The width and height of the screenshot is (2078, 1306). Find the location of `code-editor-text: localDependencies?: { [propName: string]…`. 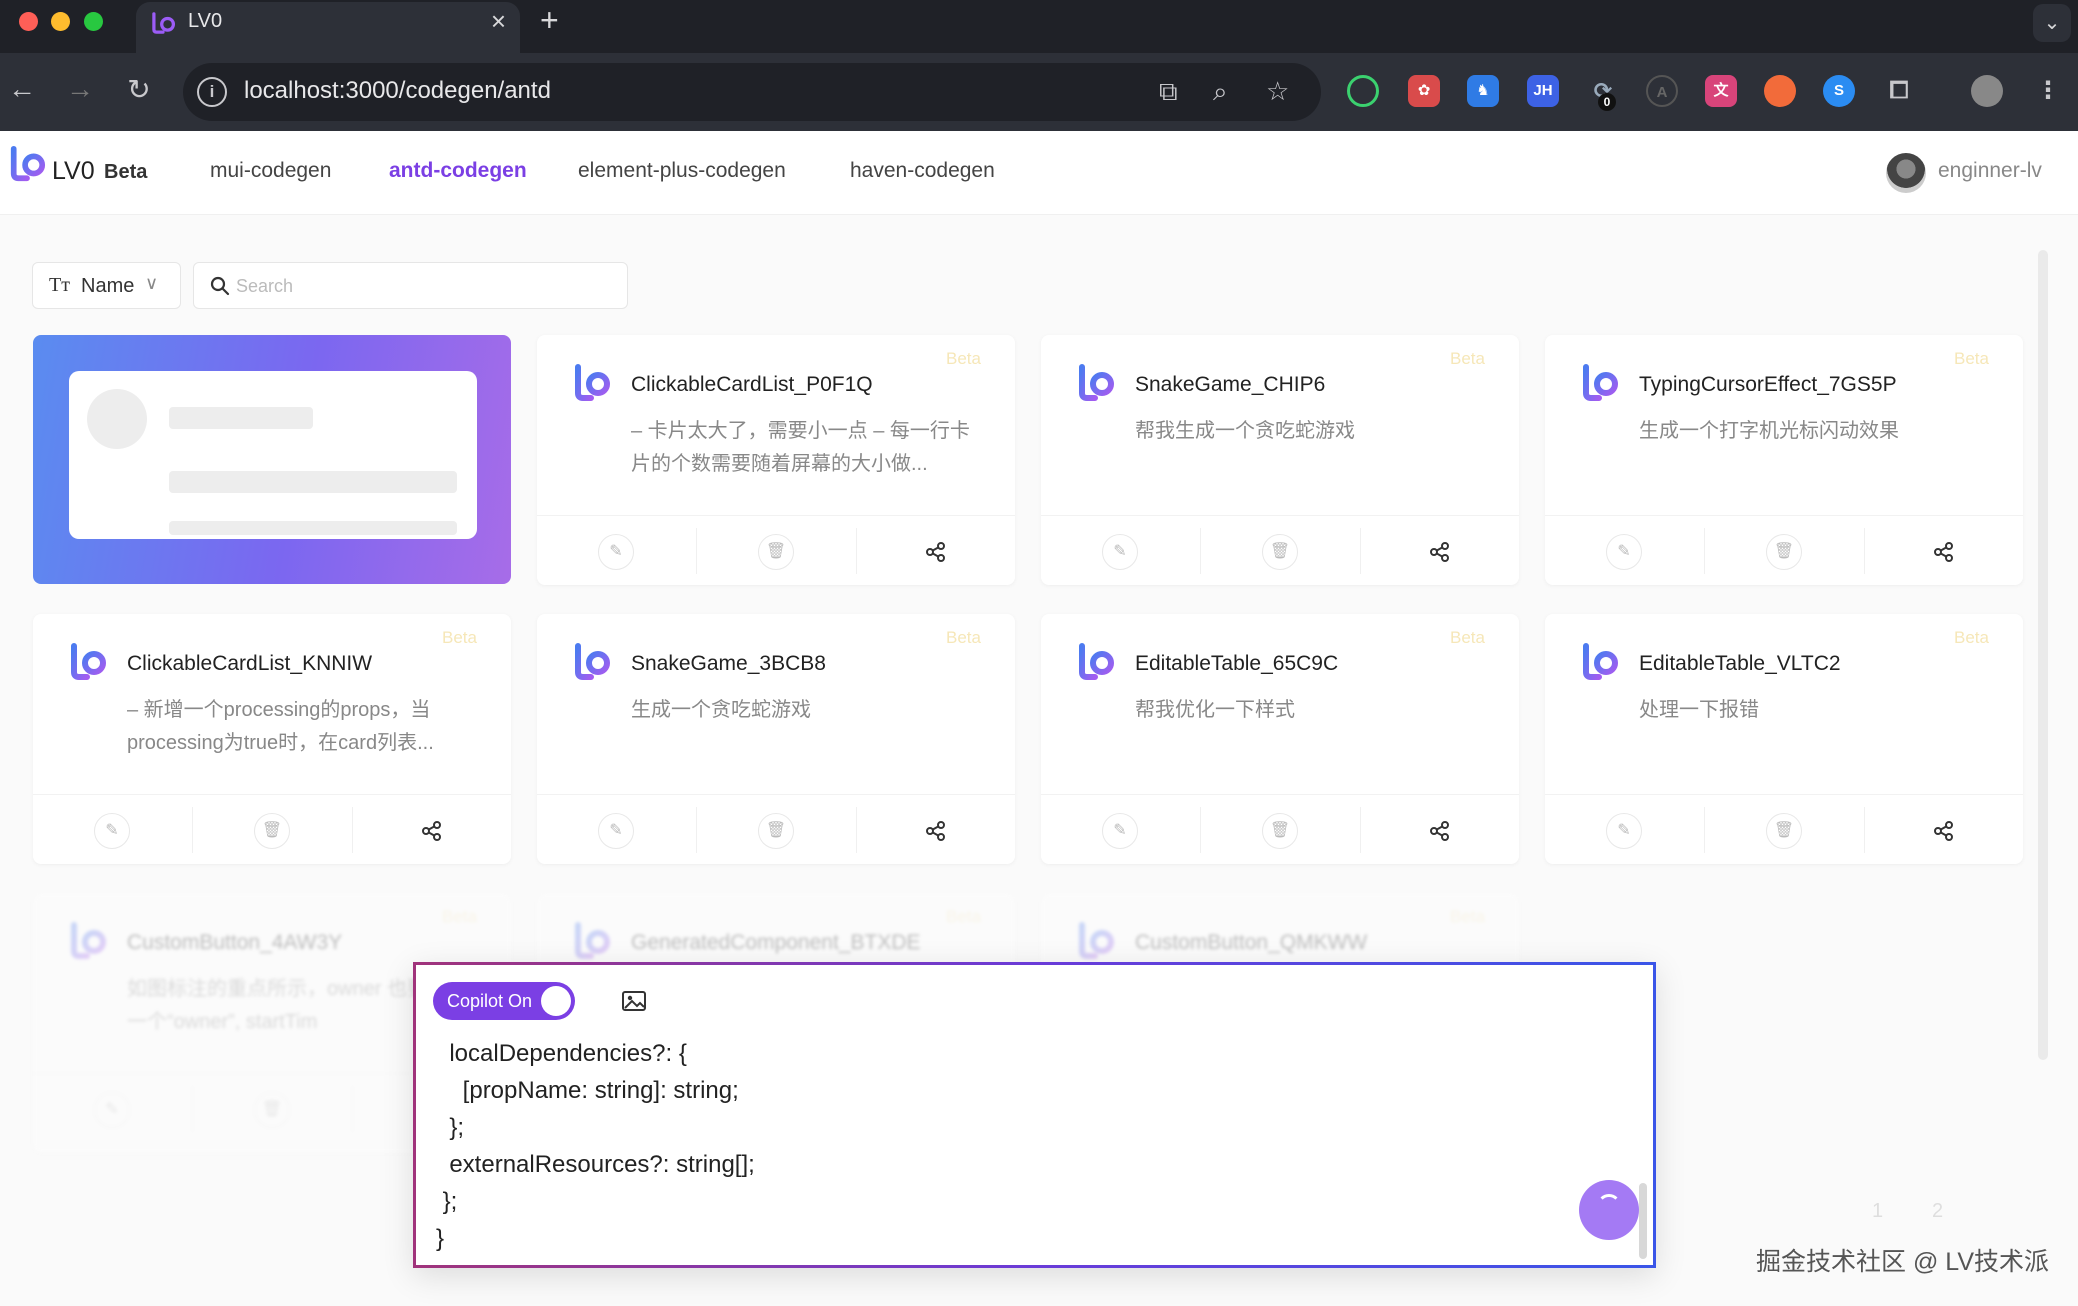

code-editor-text: localDependencies?: { [propName: string]… is located at coordinates (595, 1146).